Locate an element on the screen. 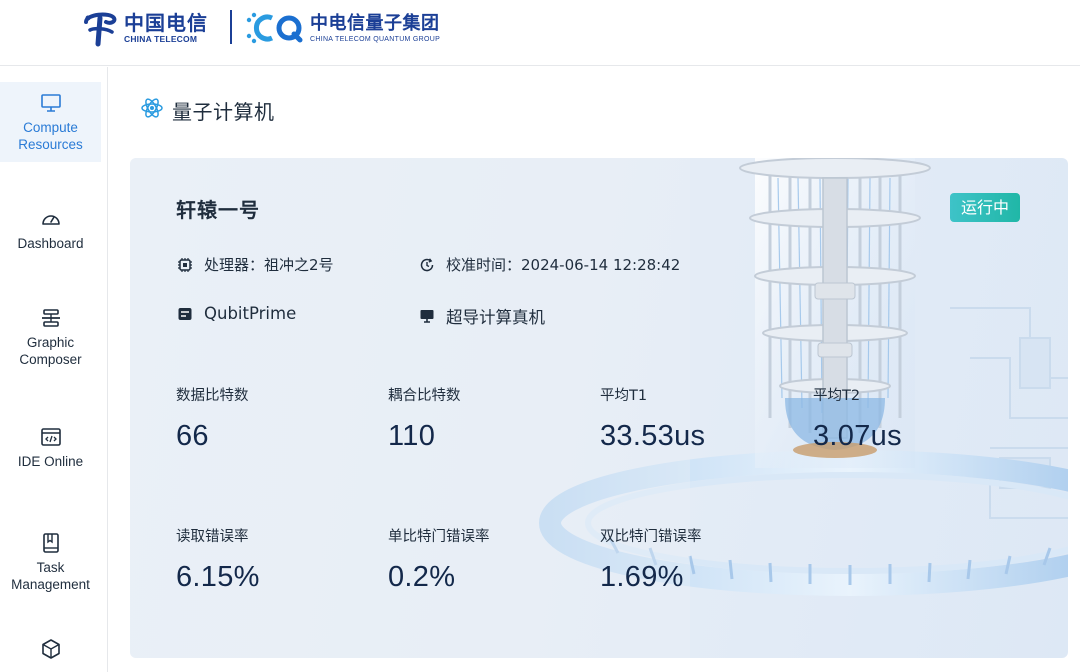  china-telecom-logo-icon is located at coordinates (100, 29).